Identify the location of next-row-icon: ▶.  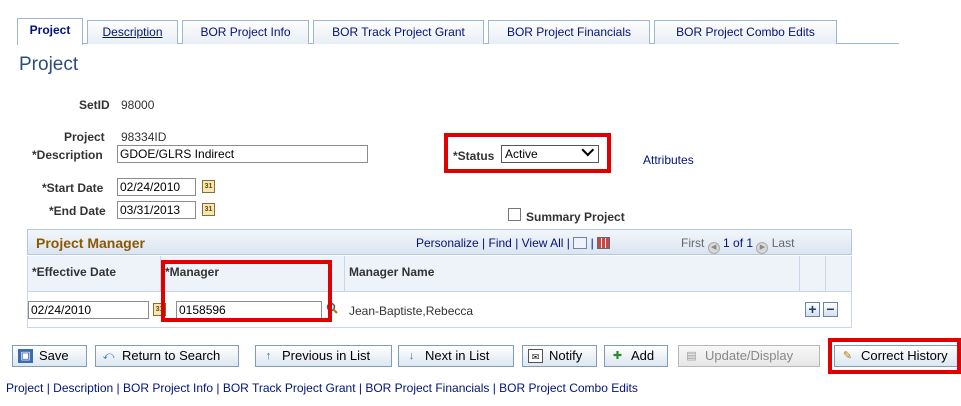
(762, 248).